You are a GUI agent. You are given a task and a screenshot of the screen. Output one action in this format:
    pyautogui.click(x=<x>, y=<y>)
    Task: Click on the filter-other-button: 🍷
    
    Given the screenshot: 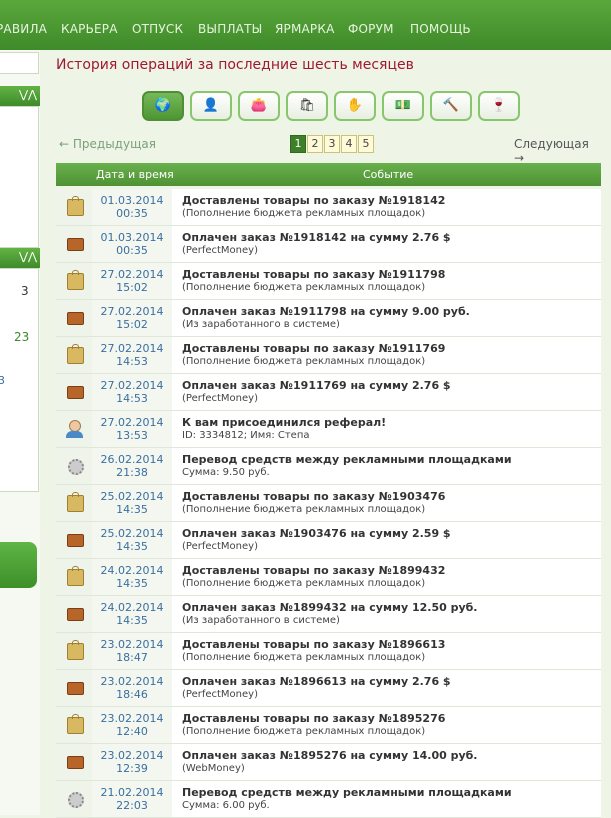 What is the action you would take?
    pyautogui.click(x=499, y=106)
    